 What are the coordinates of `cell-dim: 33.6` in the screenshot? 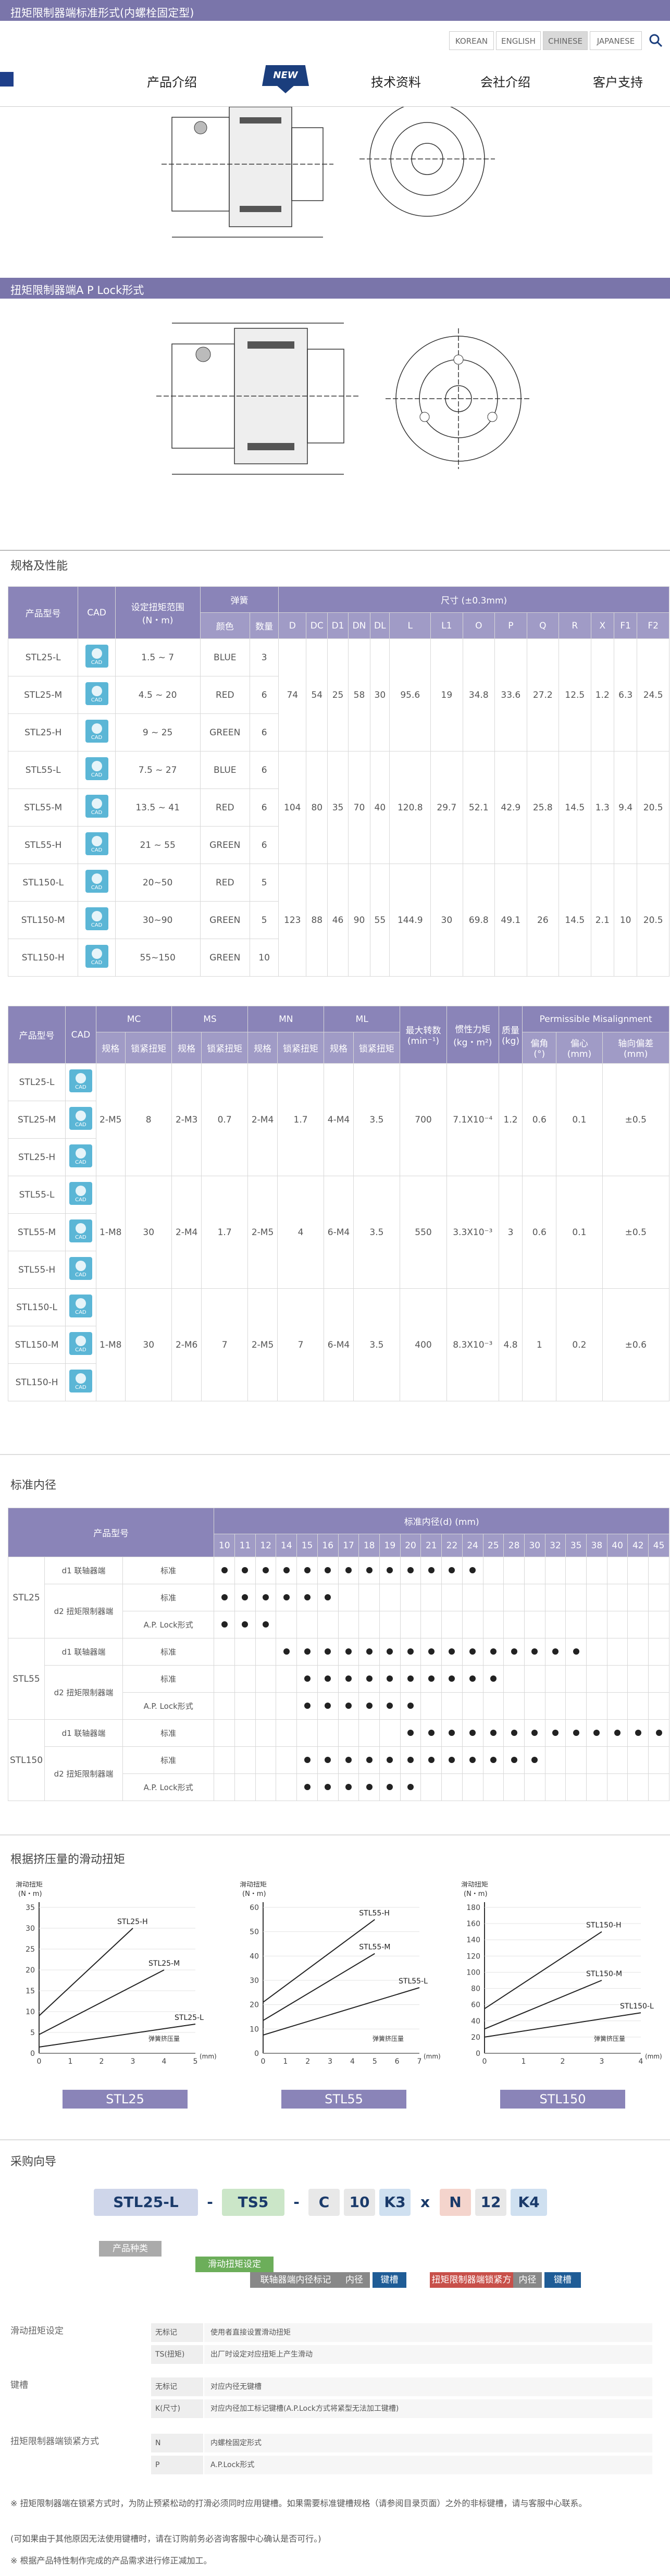 It's located at (511, 694).